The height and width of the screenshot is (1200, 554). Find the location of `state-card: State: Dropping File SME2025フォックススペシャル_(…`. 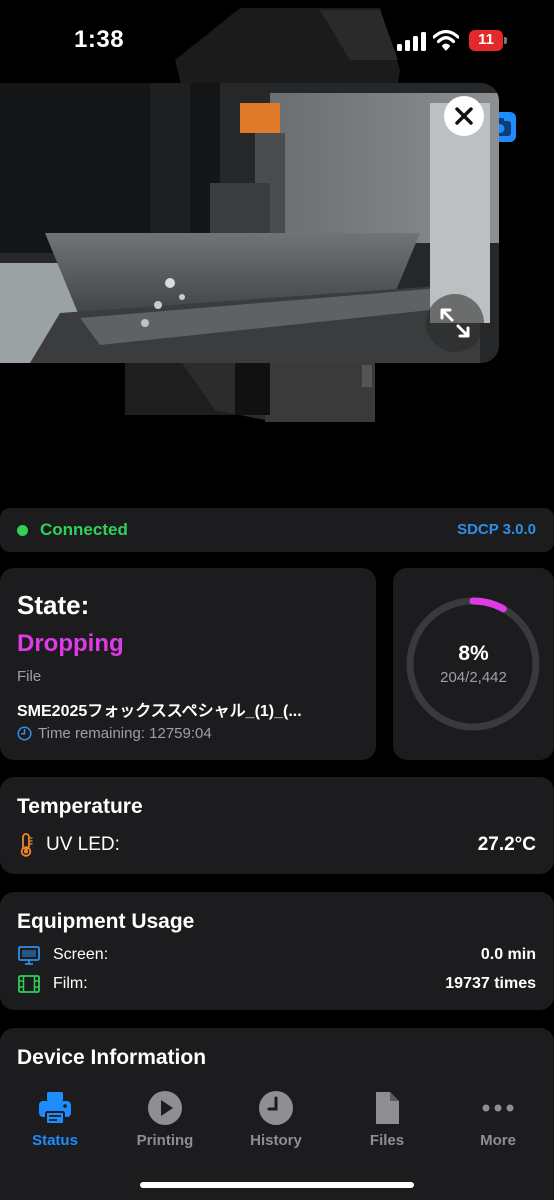

state-card: State: Dropping File SME2025フォックススペシャル_(… is located at coordinates (188, 664).